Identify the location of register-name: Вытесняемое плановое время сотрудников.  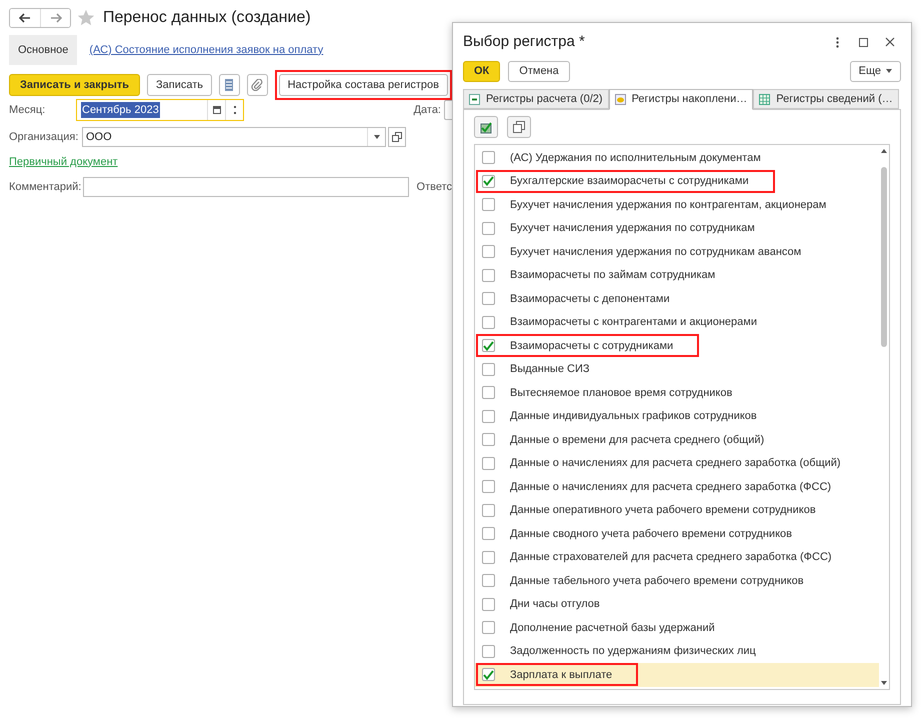
(621, 393).